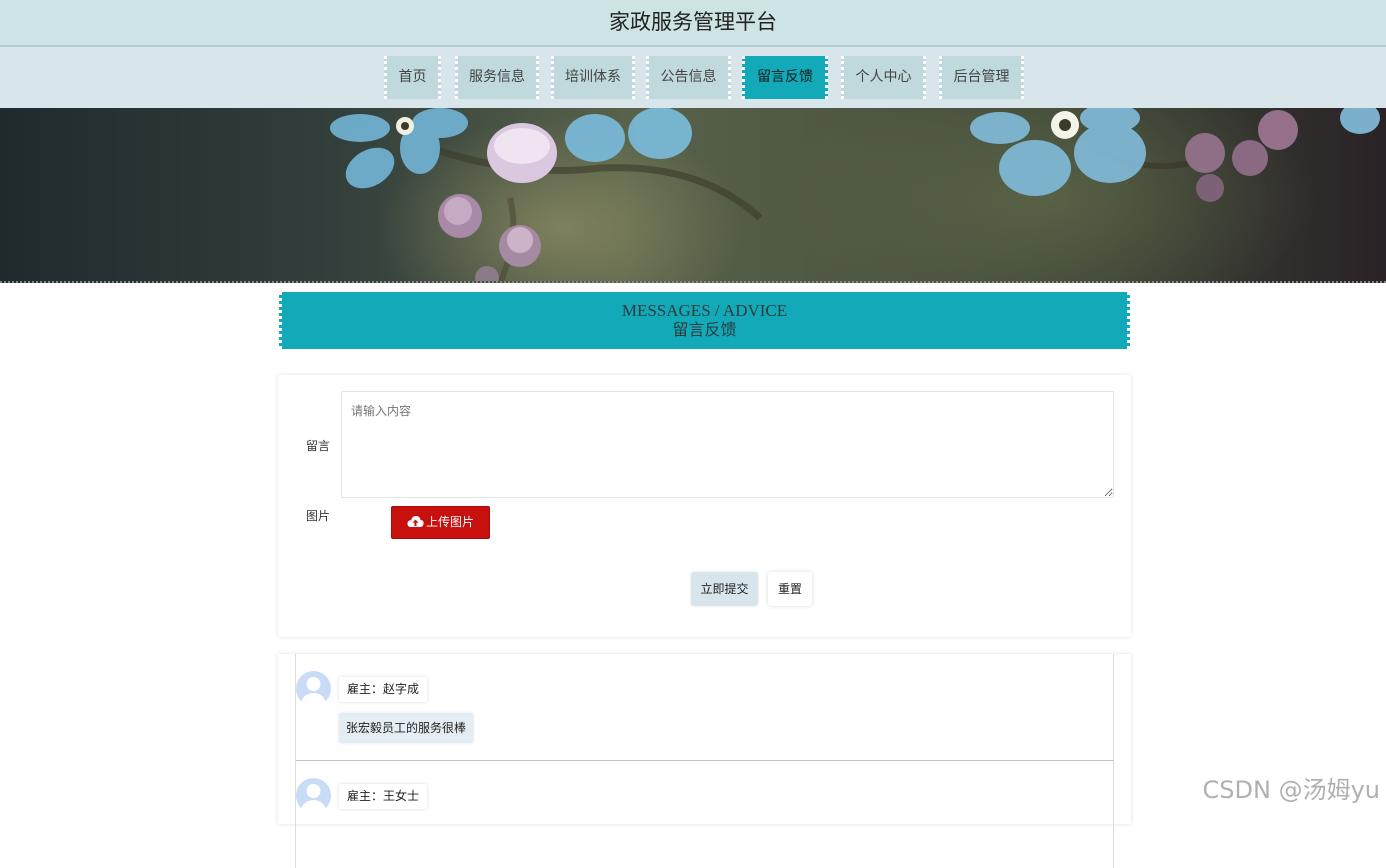 This screenshot has width=1386, height=868. Describe the element at coordinates (704, 330) in the screenshot. I see `section-title-cn: 留言反馈` at that location.